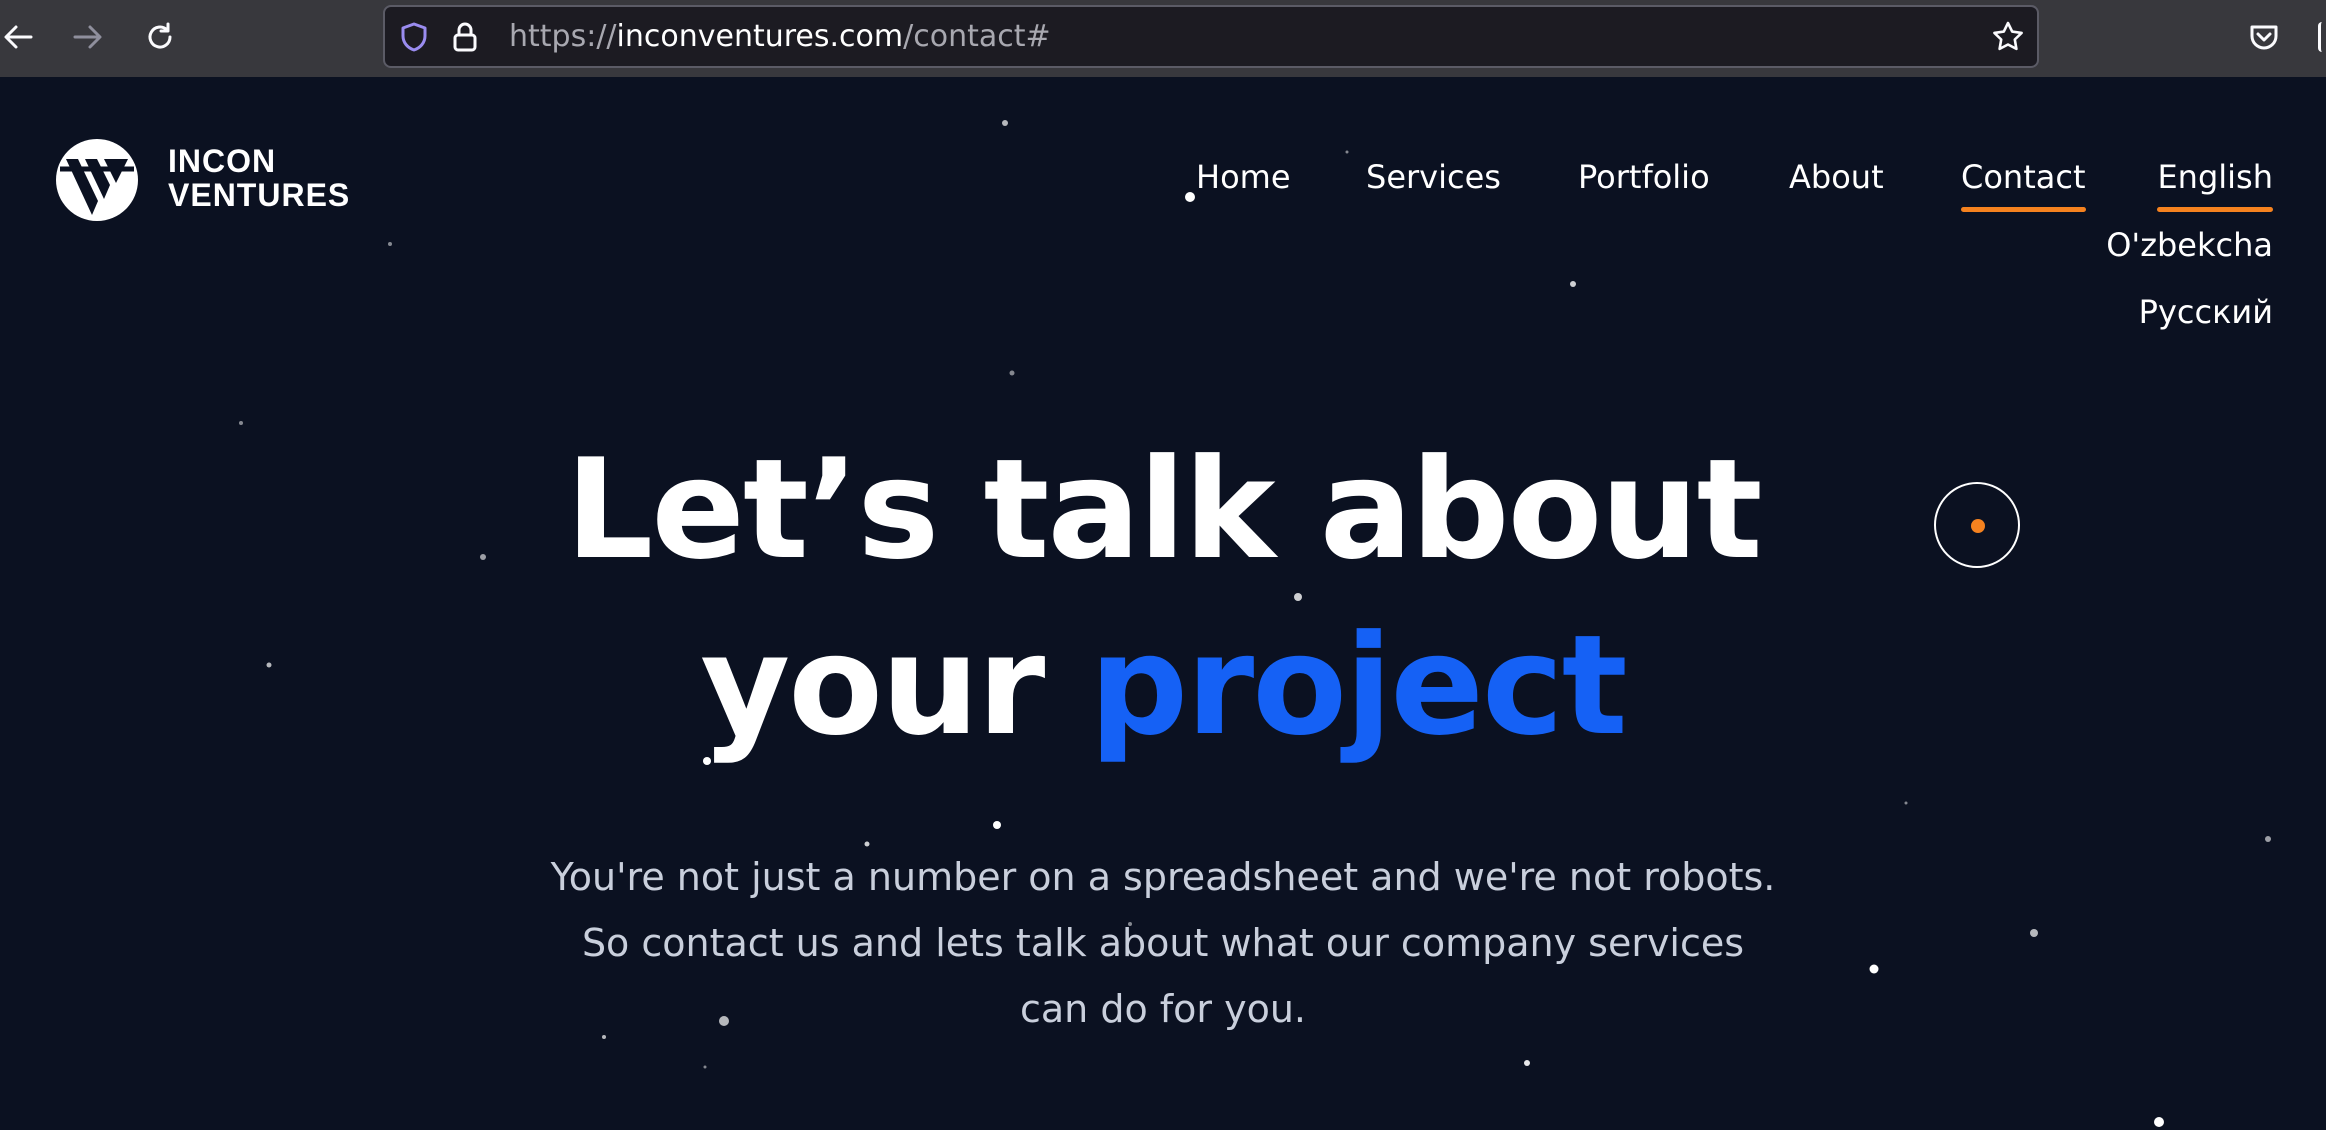  What do you see at coordinates (1163, 1009) in the screenshot?
I see `hero-subtitle-line-3: can do for you.` at bounding box center [1163, 1009].